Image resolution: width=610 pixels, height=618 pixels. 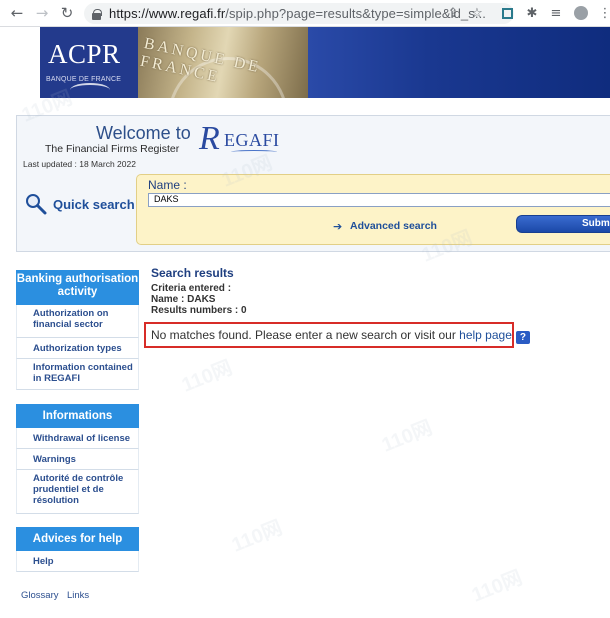 What do you see at coordinates (507, 13) in the screenshot?
I see `extension-icon` at bounding box center [507, 13].